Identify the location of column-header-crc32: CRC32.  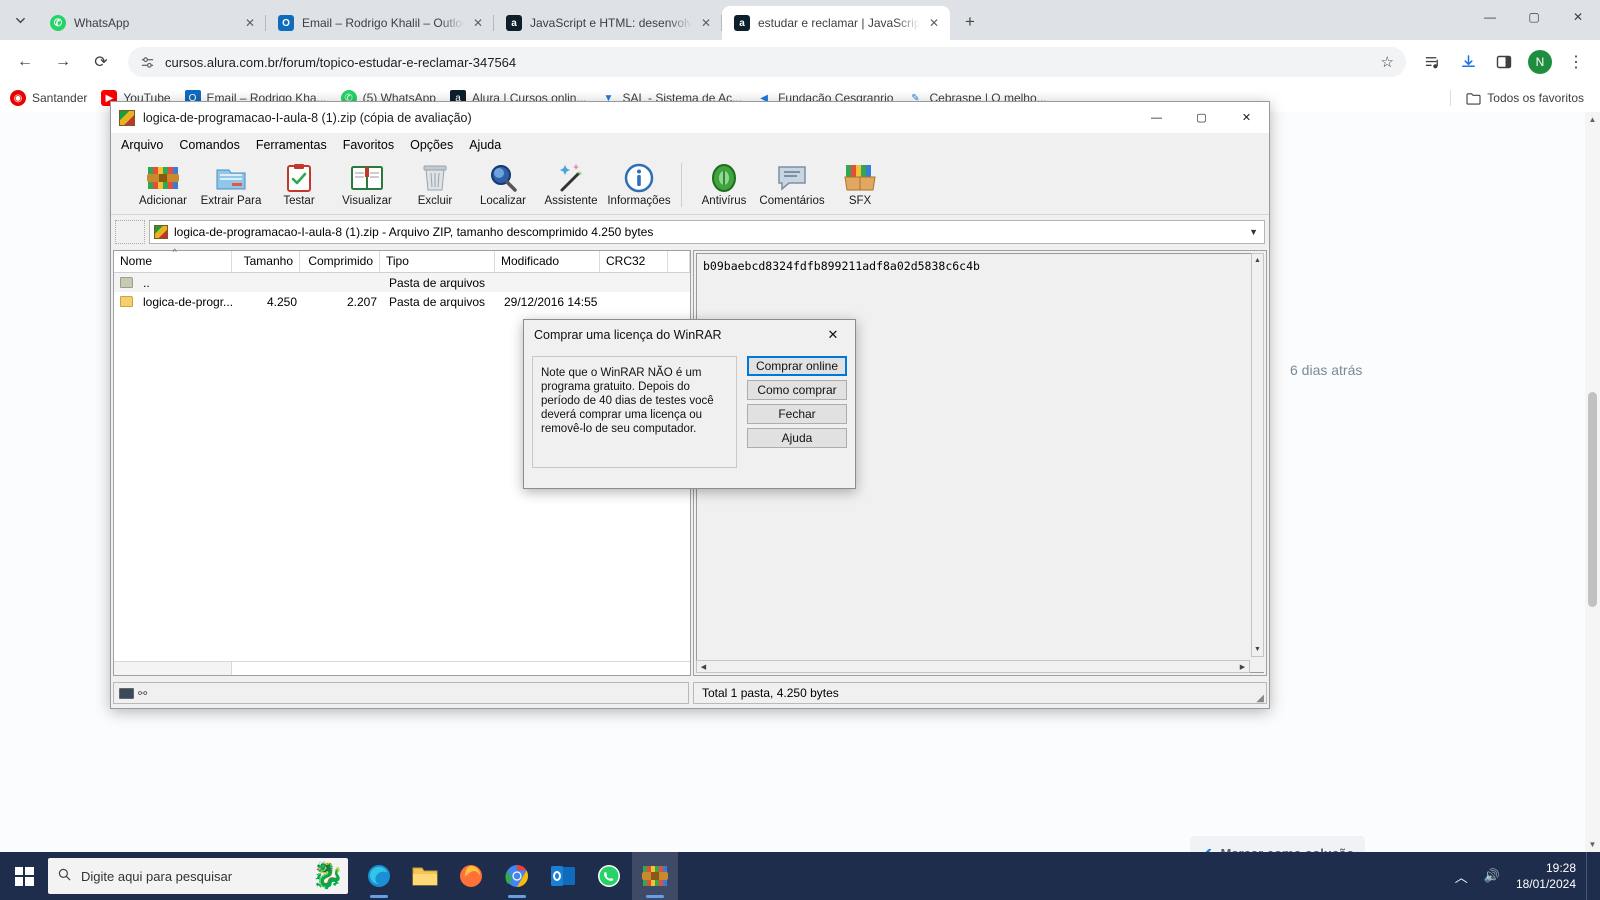
(634, 261).